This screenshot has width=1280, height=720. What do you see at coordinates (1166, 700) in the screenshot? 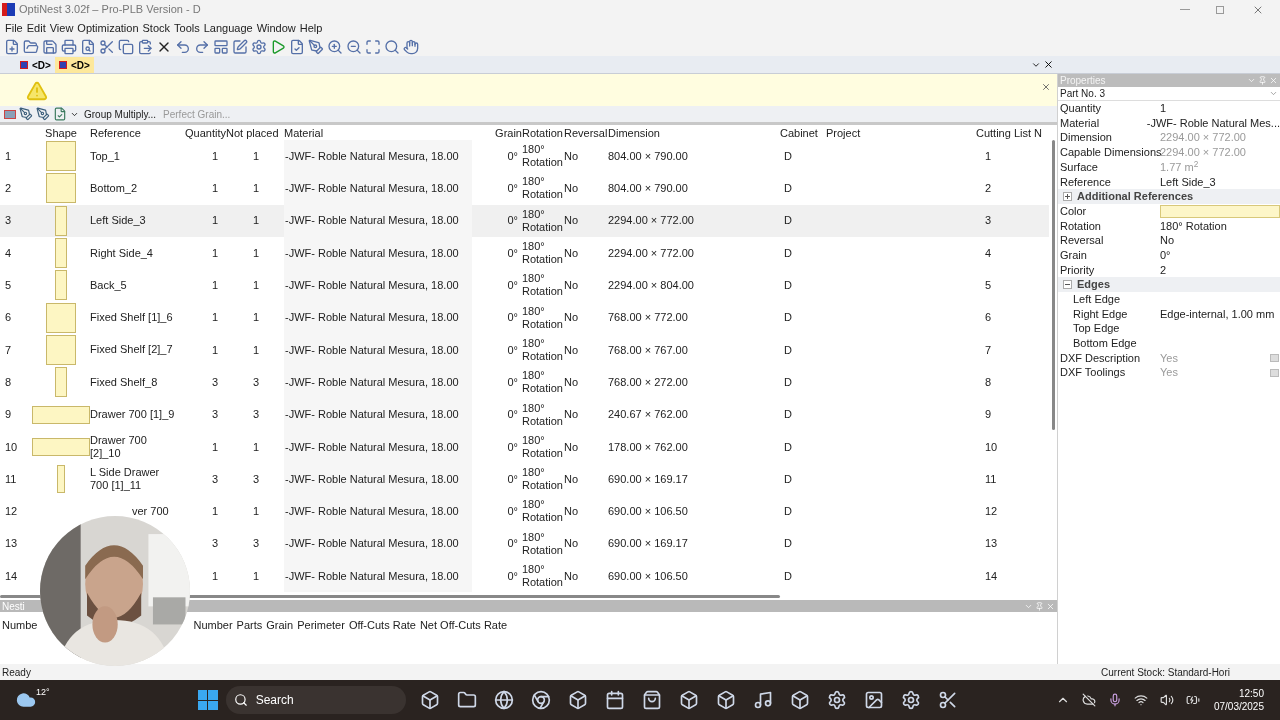
I see `volume-icon` at bounding box center [1166, 700].